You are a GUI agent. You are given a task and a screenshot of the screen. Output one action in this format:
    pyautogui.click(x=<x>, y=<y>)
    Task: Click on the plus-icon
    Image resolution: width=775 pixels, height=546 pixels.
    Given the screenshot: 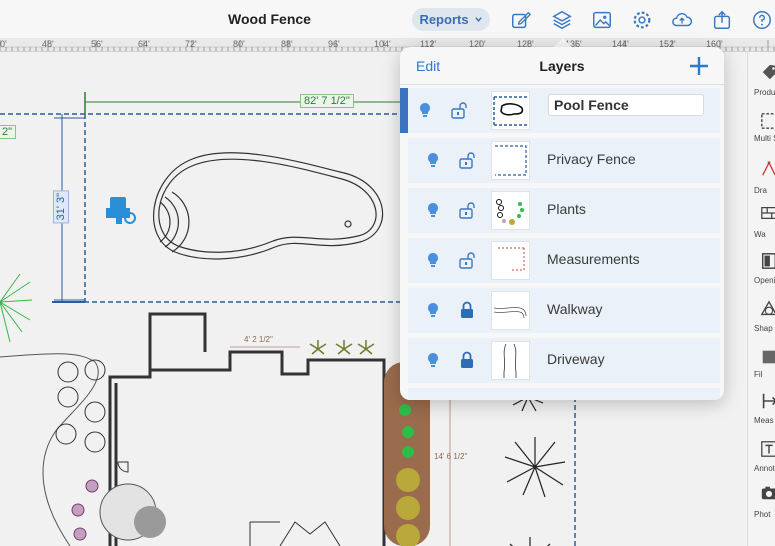 What is the action you would take?
    pyautogui.click(x=699, y=66)
    